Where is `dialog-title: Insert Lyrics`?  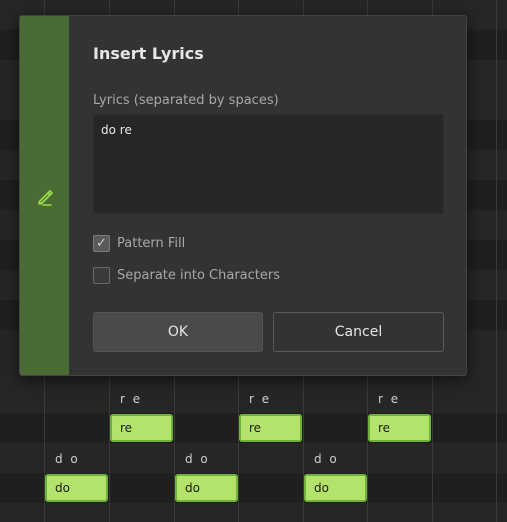
dialog-title: Insert Lyrics is located at coordinates (148, 53).